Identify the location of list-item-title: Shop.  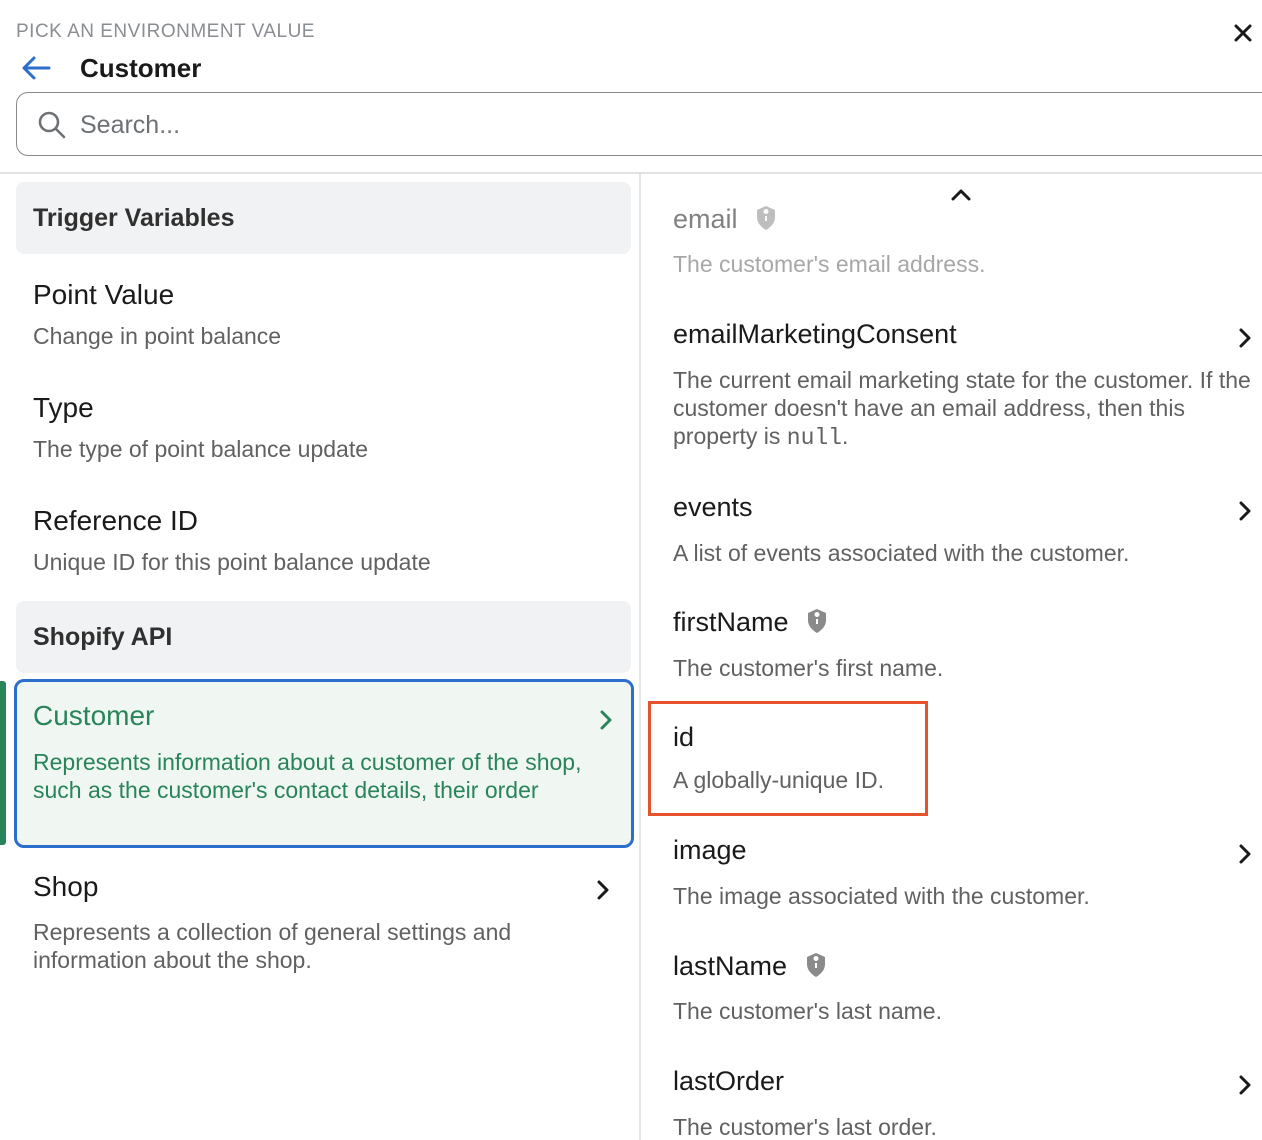
(66, 886).